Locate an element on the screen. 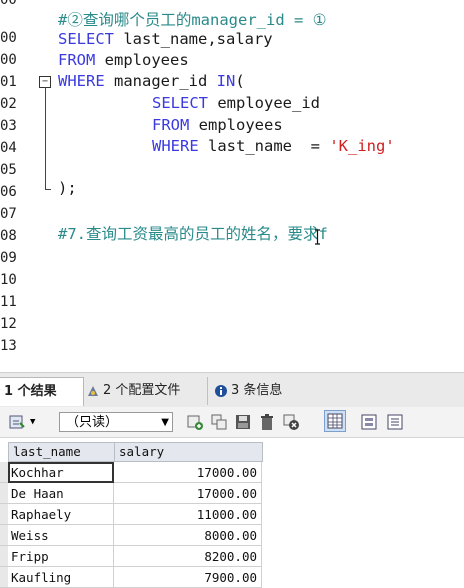 The image size is (464, 588). cancel-changes-icon is located at coordinates (291, 422).